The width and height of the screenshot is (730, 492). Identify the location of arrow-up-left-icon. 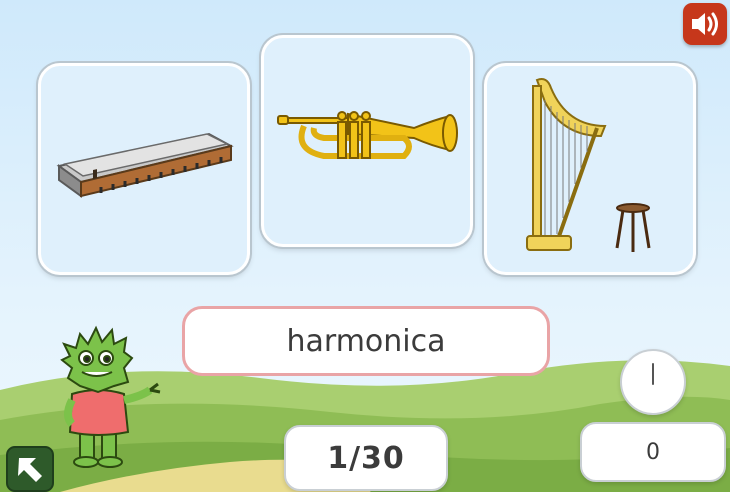
(30, 470).